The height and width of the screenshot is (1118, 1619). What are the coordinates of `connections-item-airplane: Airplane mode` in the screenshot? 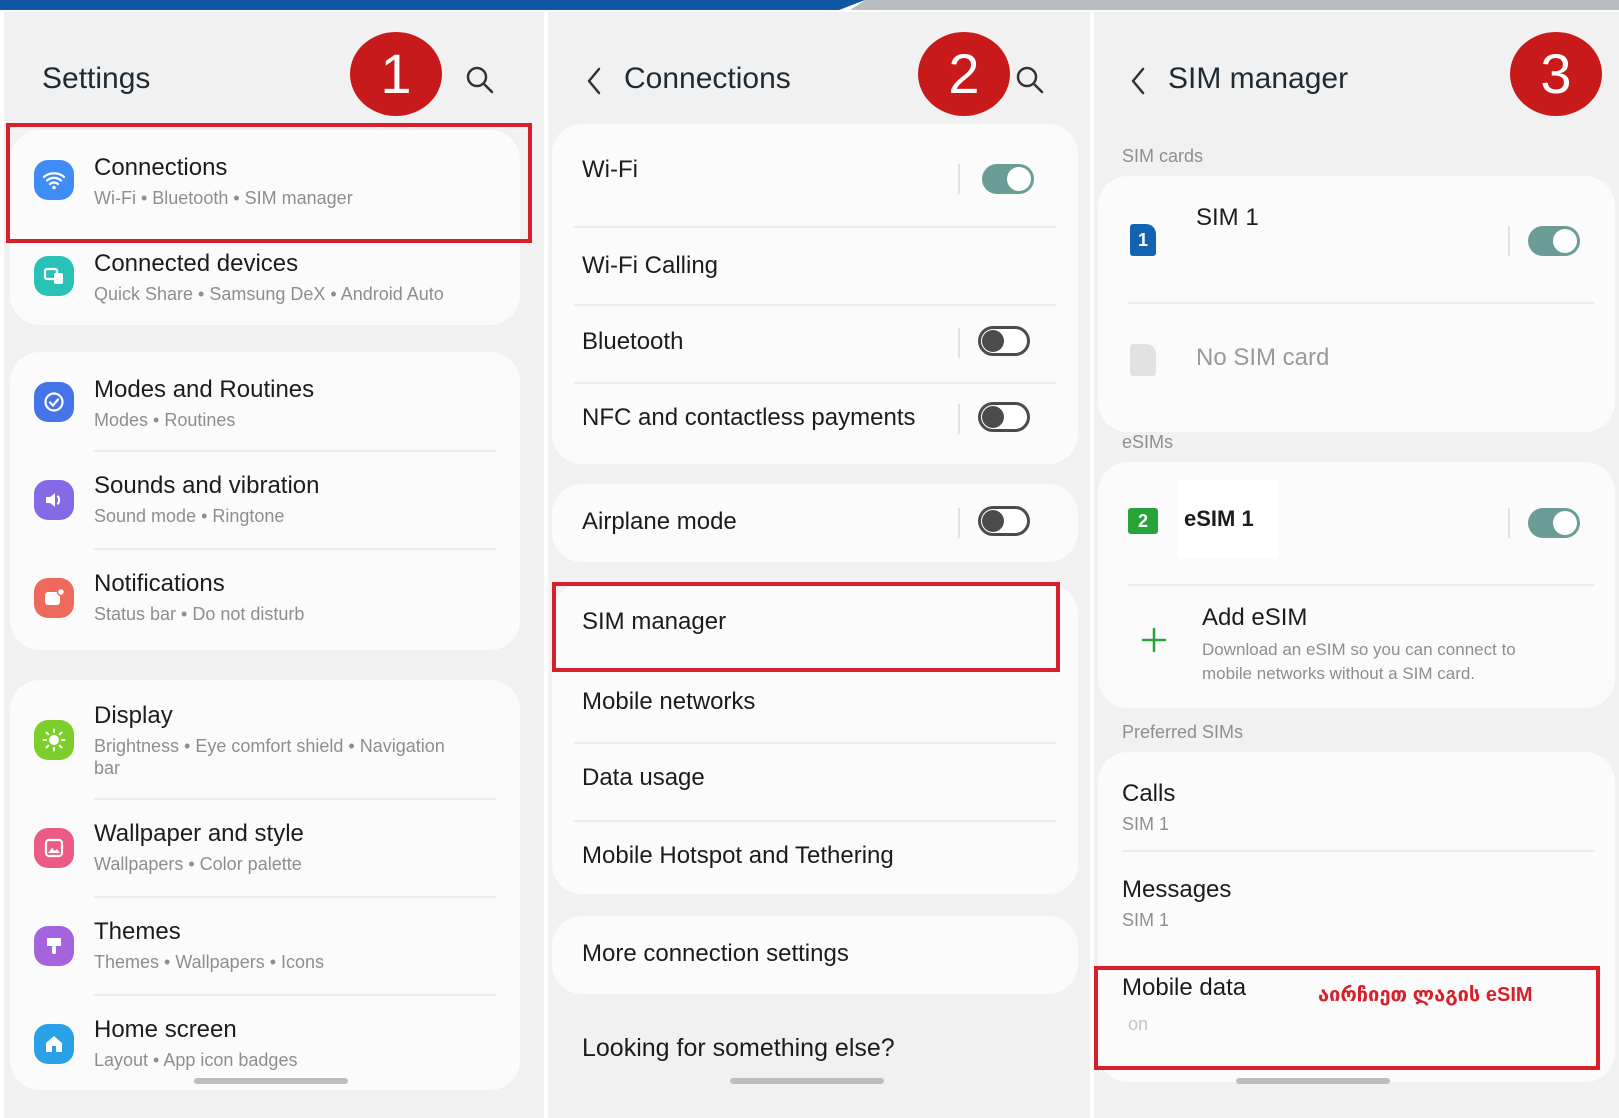 It's located at (815, 523).